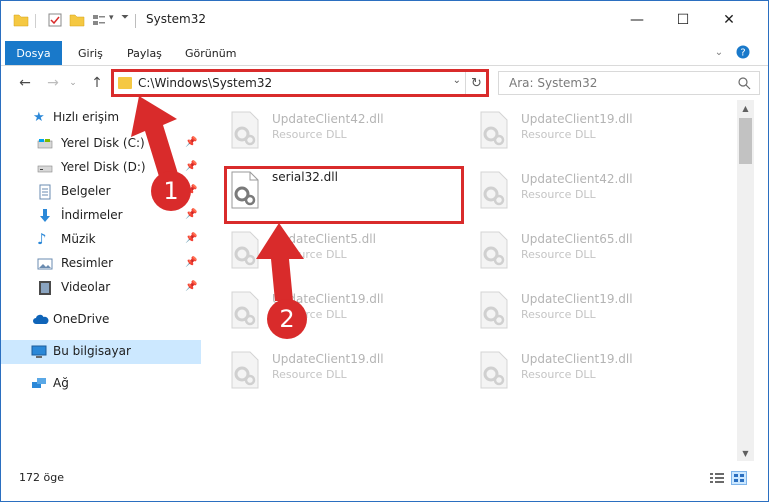  I want to click on search-placeholder: Ara: System32, so click(553, 83).